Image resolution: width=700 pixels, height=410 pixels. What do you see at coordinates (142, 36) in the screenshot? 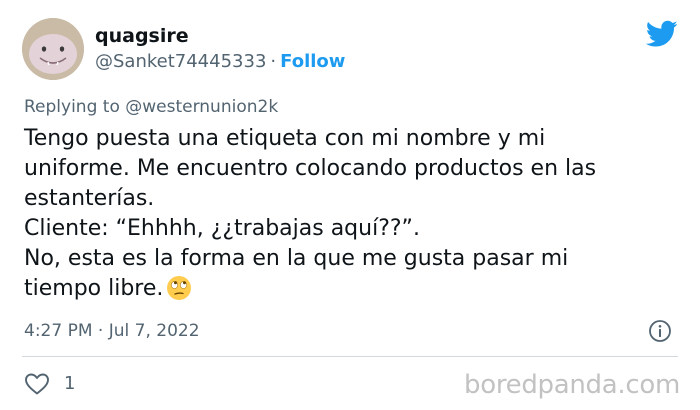
I see `display-name: quagsire` at bounding box center [142, 36].